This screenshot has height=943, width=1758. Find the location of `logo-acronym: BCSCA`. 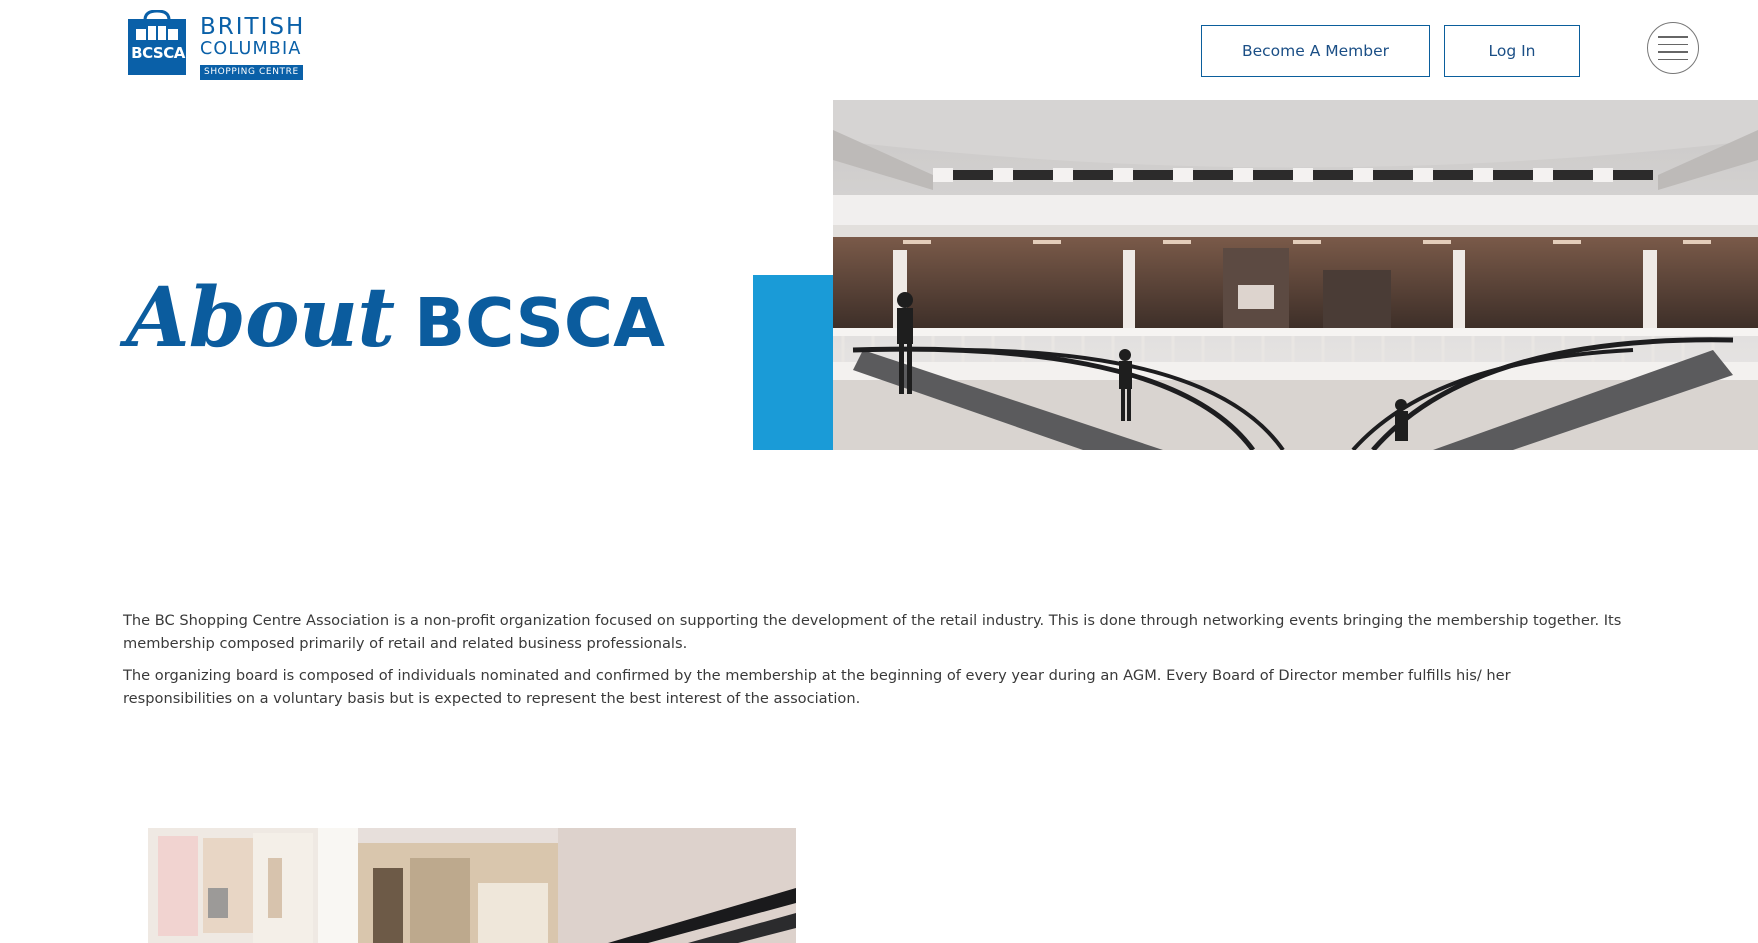

logo-acronym: BCSCA is located at coordinates (158, 53).